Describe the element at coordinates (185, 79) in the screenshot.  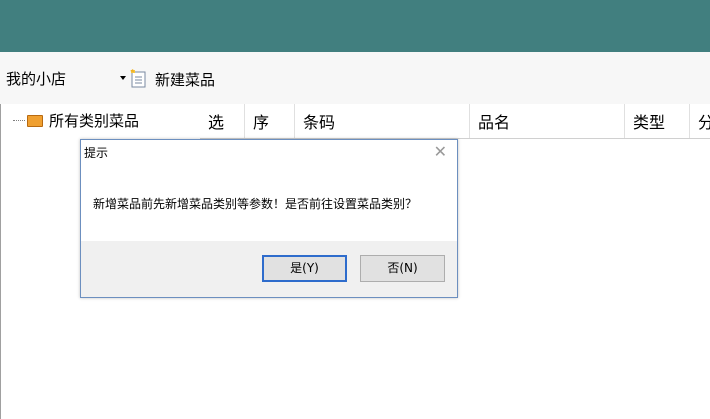
I see `new-dish-label: 新建菜品` at that location.